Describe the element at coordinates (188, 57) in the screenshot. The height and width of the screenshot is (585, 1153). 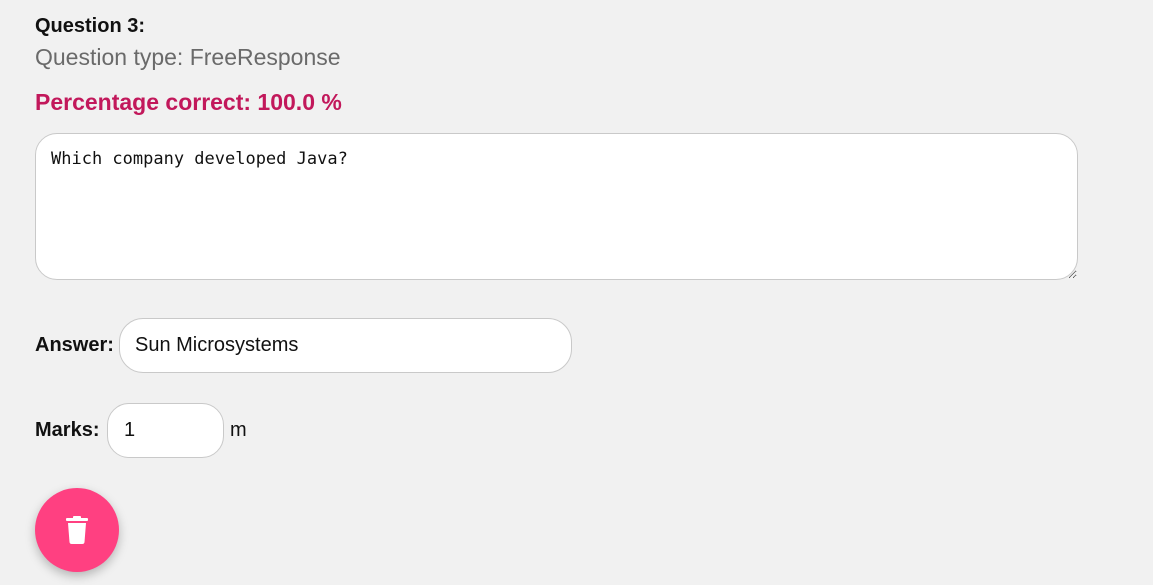
I see `question-type: Question type: FreeResponse` at that location.